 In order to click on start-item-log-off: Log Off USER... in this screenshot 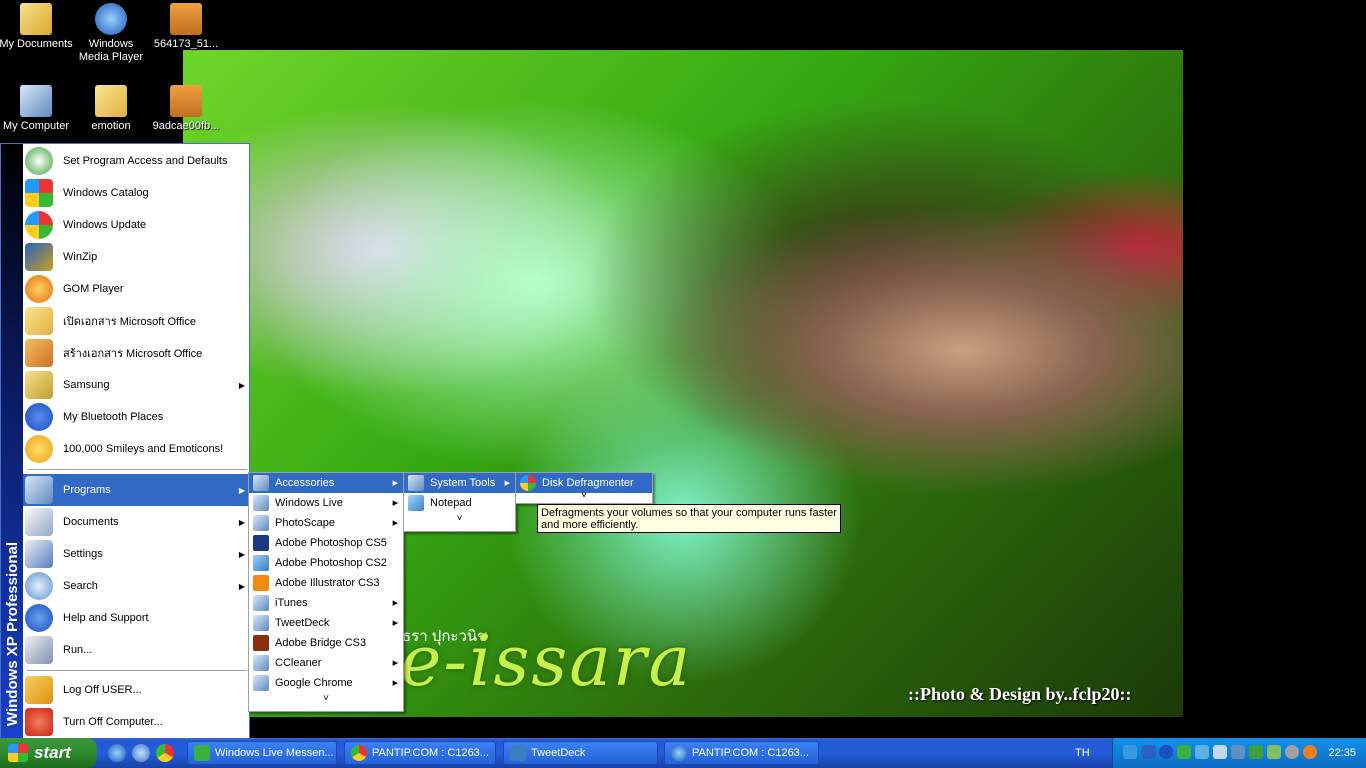, I will do `click(136, 690)`.